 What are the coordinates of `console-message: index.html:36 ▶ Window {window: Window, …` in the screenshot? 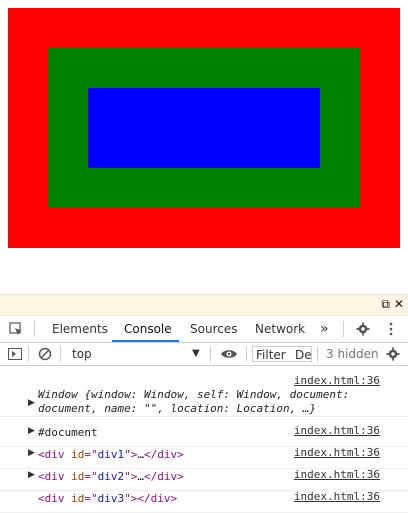 It's located at (204, 395).